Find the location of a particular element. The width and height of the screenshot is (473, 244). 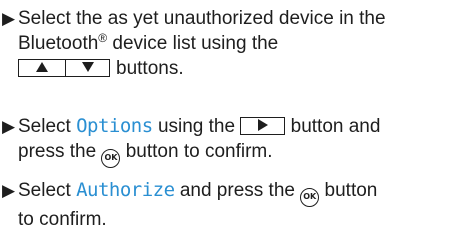

step-3-post: button is located at coordinates (348, 190).